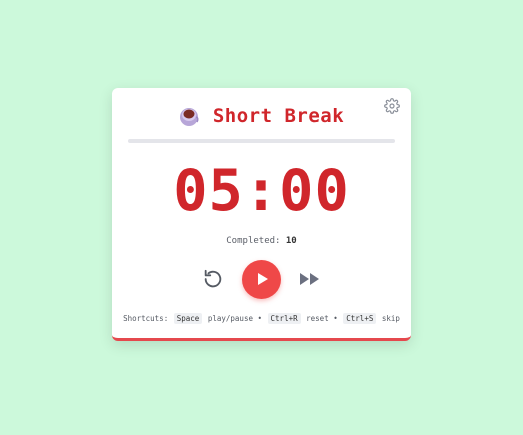 This screenshot has height=435, width=523. I want to click on reset-icon, so click(213, 278).